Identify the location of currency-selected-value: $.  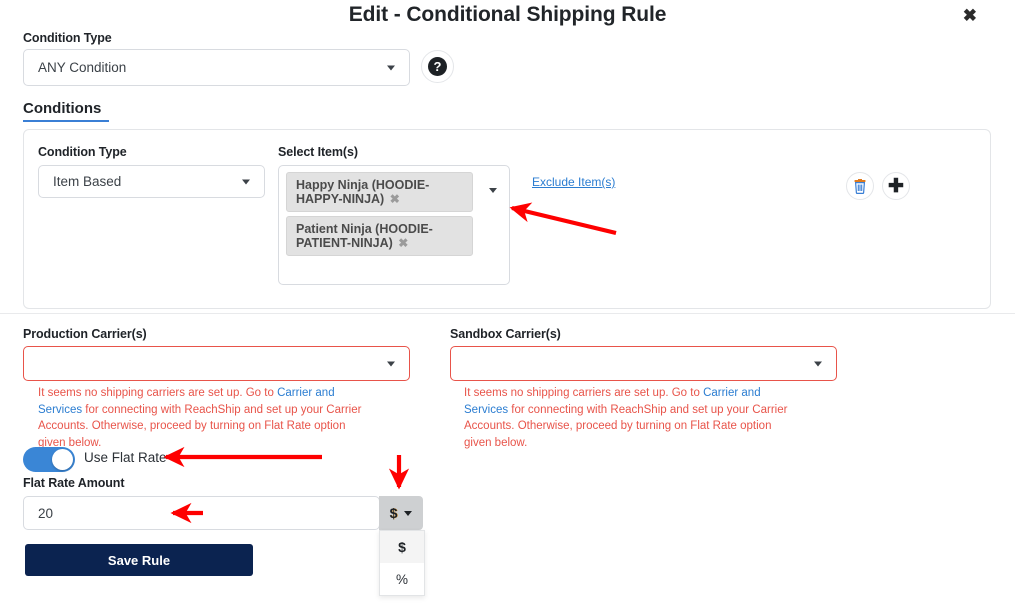
(393, 513).